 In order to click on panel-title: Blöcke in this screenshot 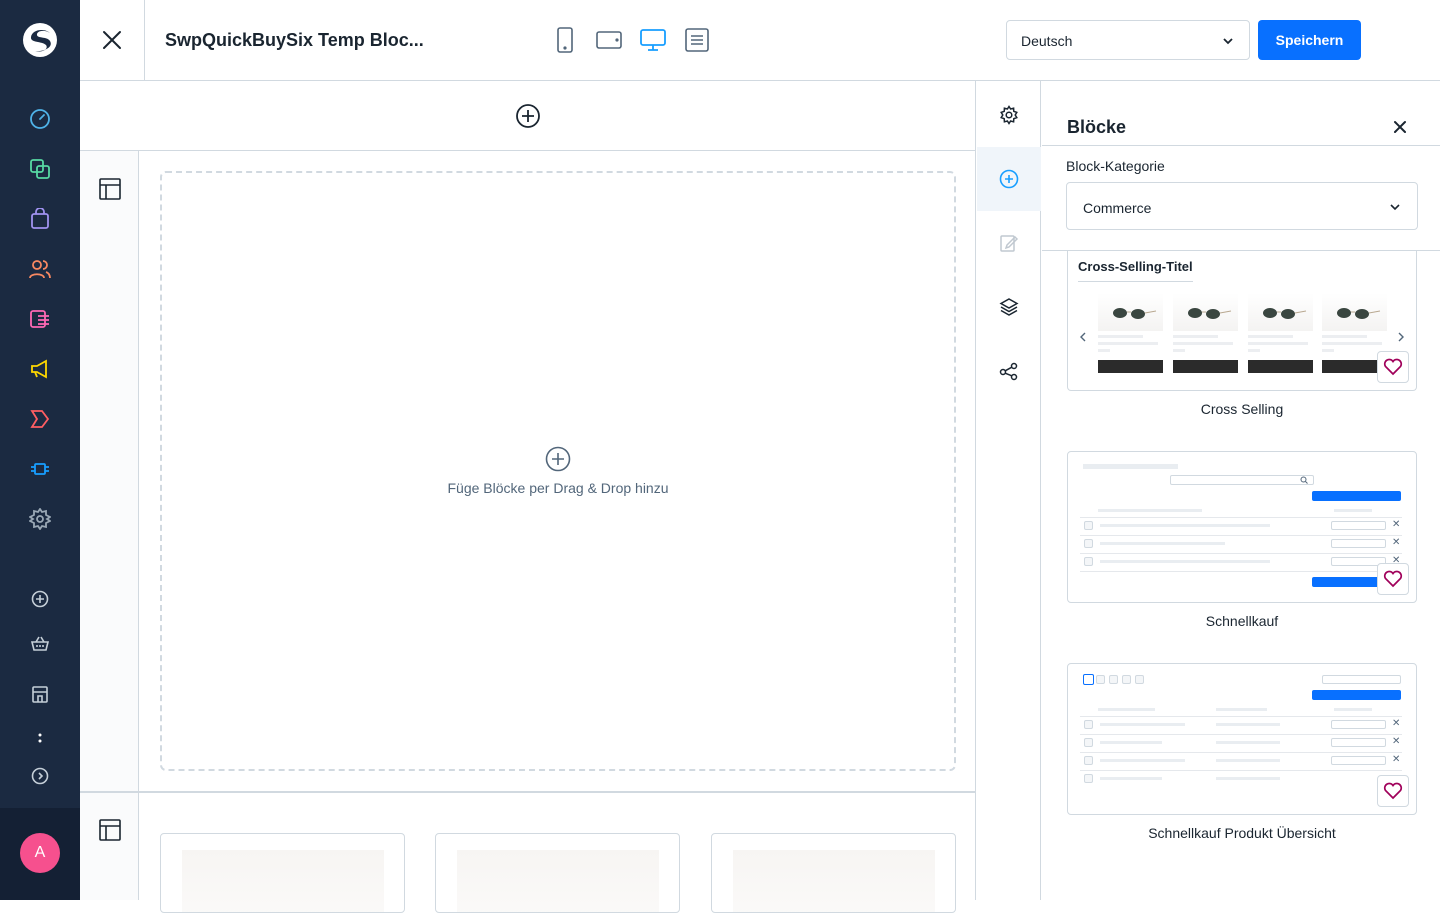, I will do `click(1097, 127)`.